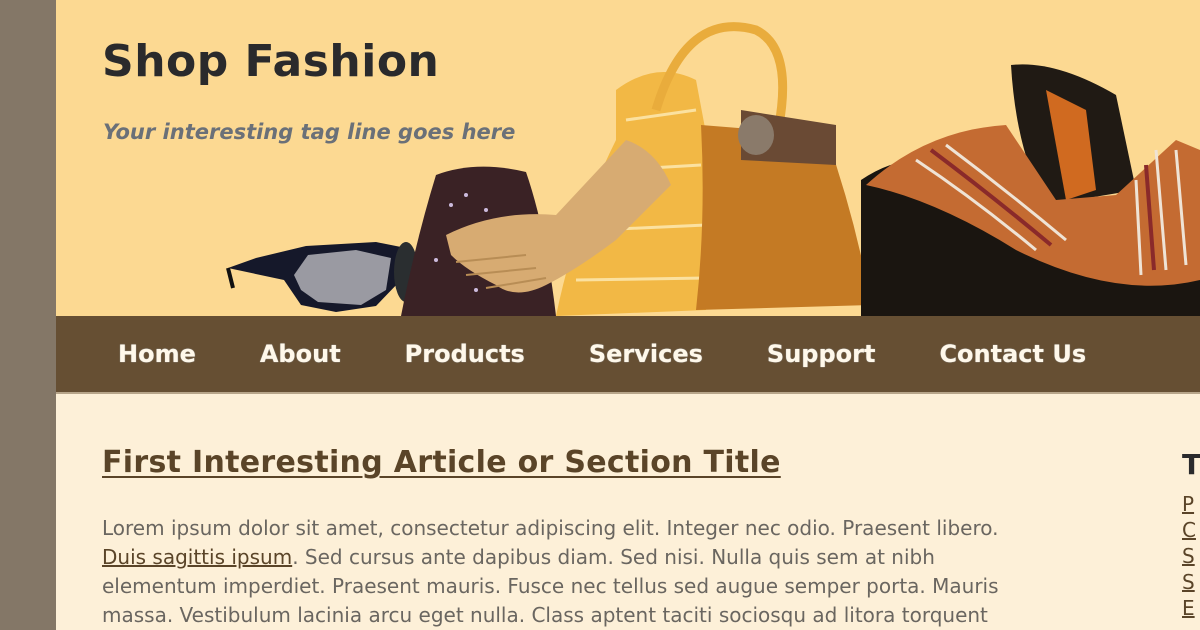 The height and width of the screenshot is (630, 1200). Describe the element at coordinates (646, 354) in the screenshot. I see `nav-item-services: Services` at that location.